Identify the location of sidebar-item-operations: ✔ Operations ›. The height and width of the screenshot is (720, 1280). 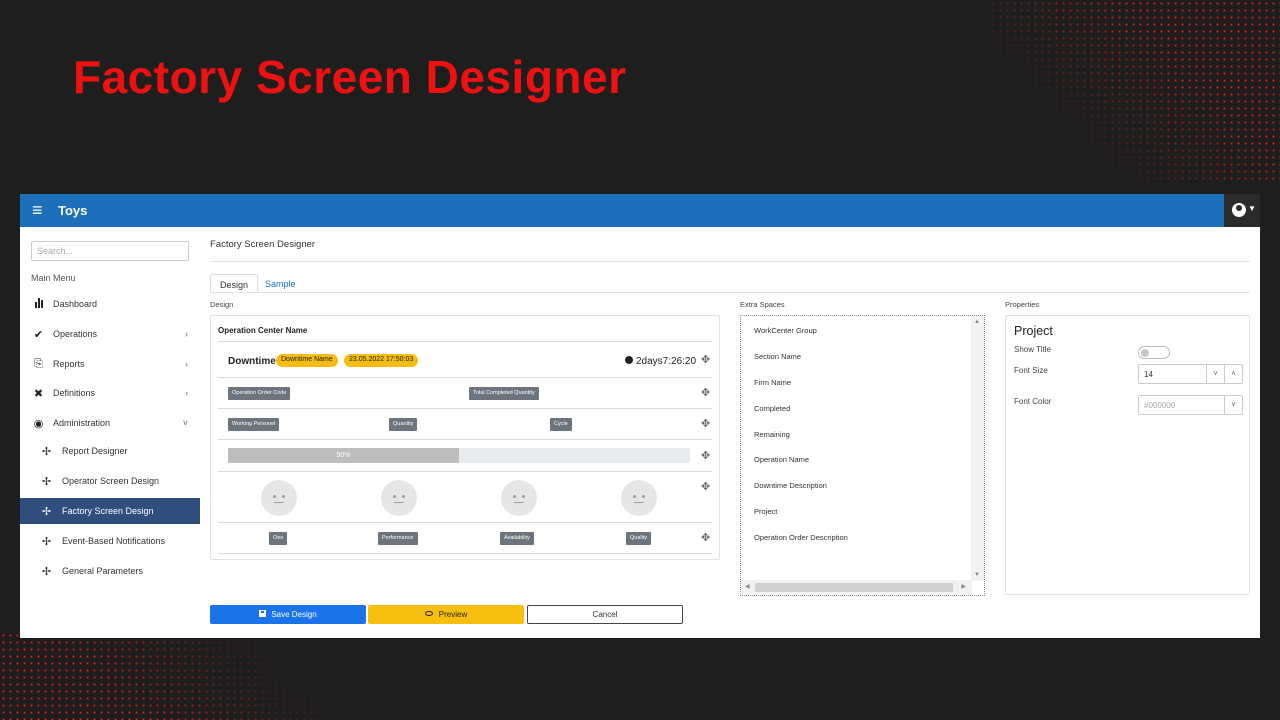
(110, 334).